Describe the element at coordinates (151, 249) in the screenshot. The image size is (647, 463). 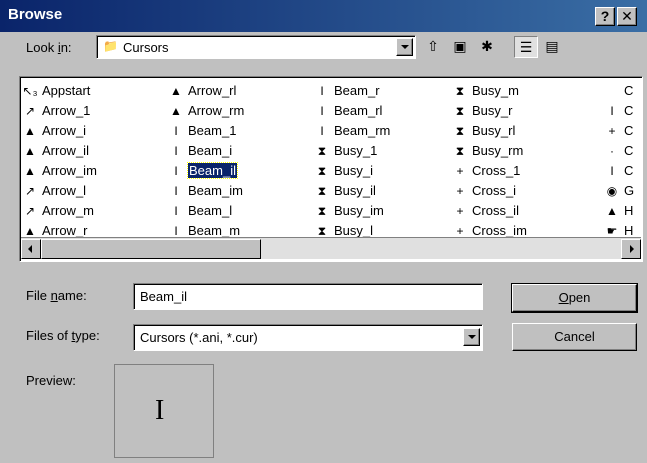
I see `scroll-thumb` at that location.